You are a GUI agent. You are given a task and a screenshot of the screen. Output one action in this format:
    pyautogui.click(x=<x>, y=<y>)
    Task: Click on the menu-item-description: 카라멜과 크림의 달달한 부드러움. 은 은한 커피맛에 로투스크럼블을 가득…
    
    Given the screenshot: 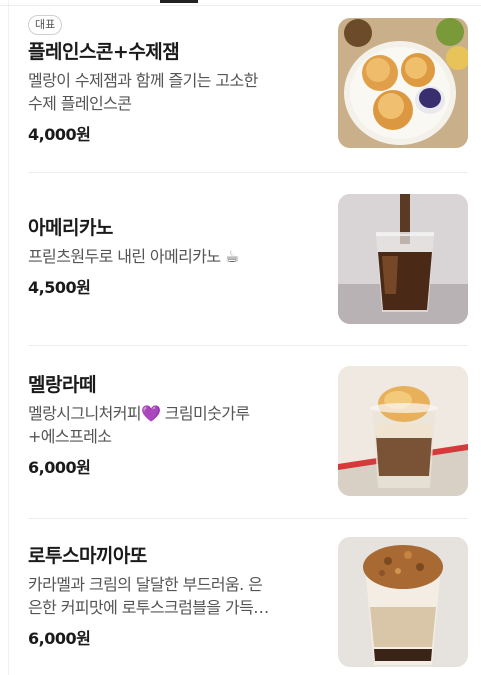 What is the action you would take?
    pyautogui.click(x=148, y=596)
    